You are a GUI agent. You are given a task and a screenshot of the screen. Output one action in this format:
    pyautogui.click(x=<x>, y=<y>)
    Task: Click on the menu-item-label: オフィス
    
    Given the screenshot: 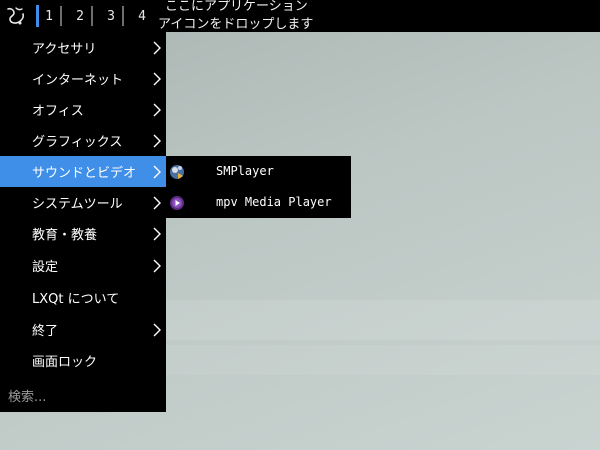 What is the action you would take?
    pyautogui.click(x=58, y=111)
    